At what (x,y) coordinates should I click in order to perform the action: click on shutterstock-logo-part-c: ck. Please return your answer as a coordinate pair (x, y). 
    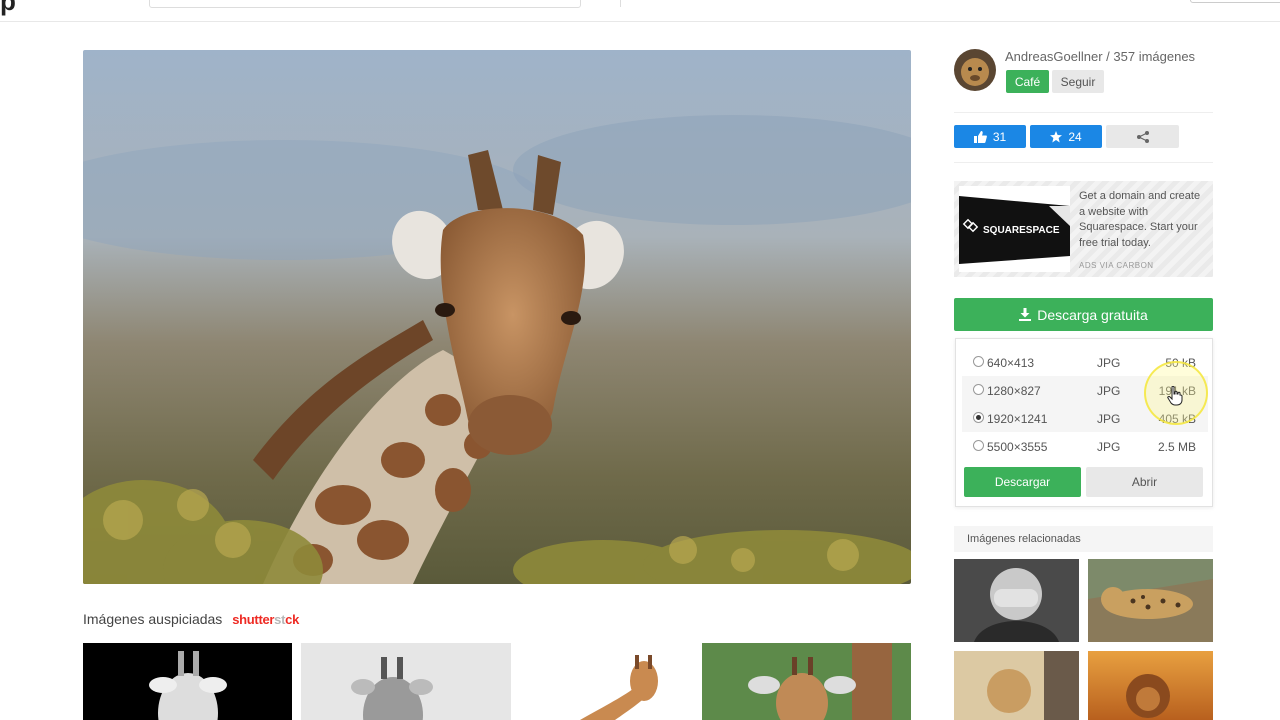
    Looking at the image, I should click on (292, 619).